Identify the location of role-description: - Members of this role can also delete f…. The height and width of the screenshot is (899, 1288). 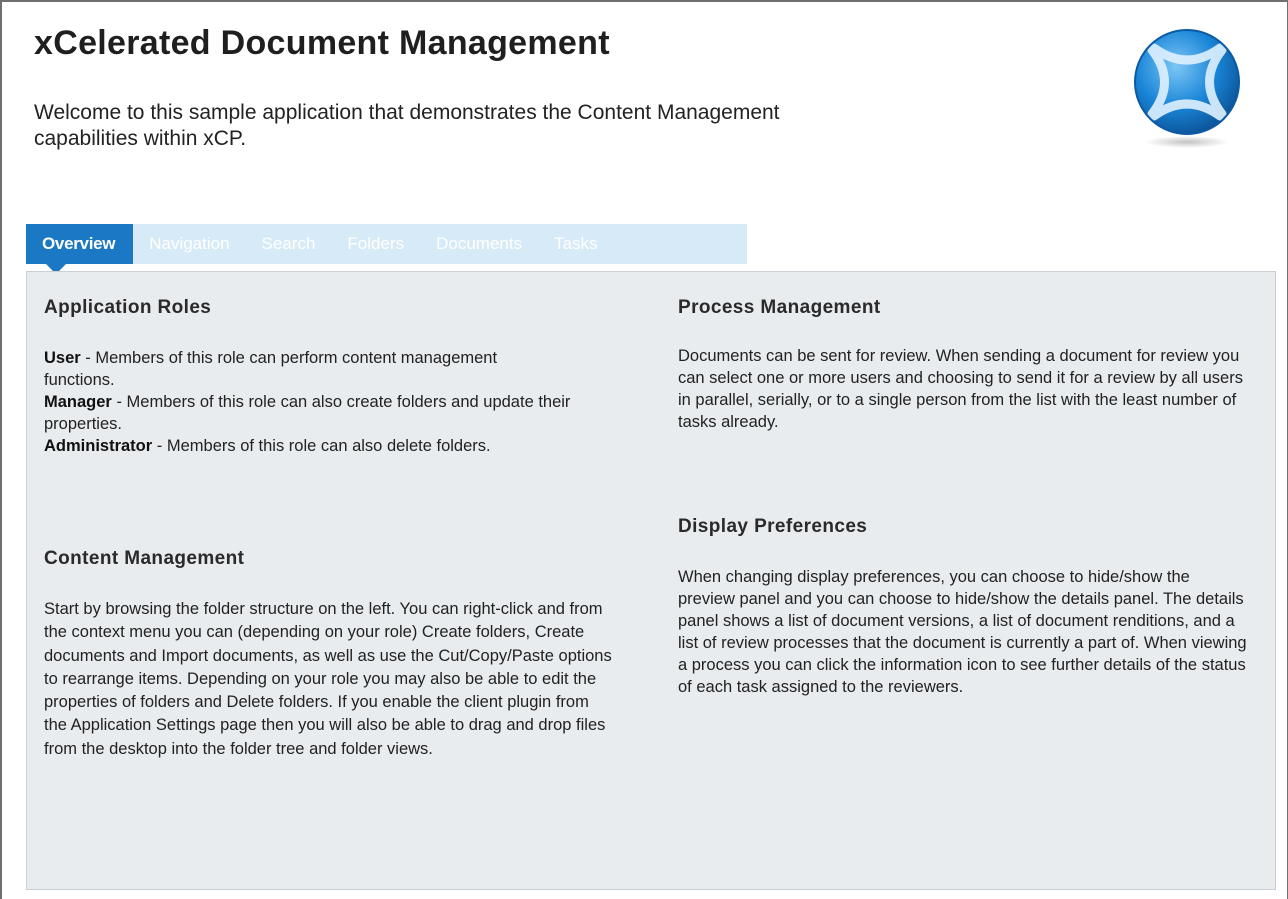
(321, 446).